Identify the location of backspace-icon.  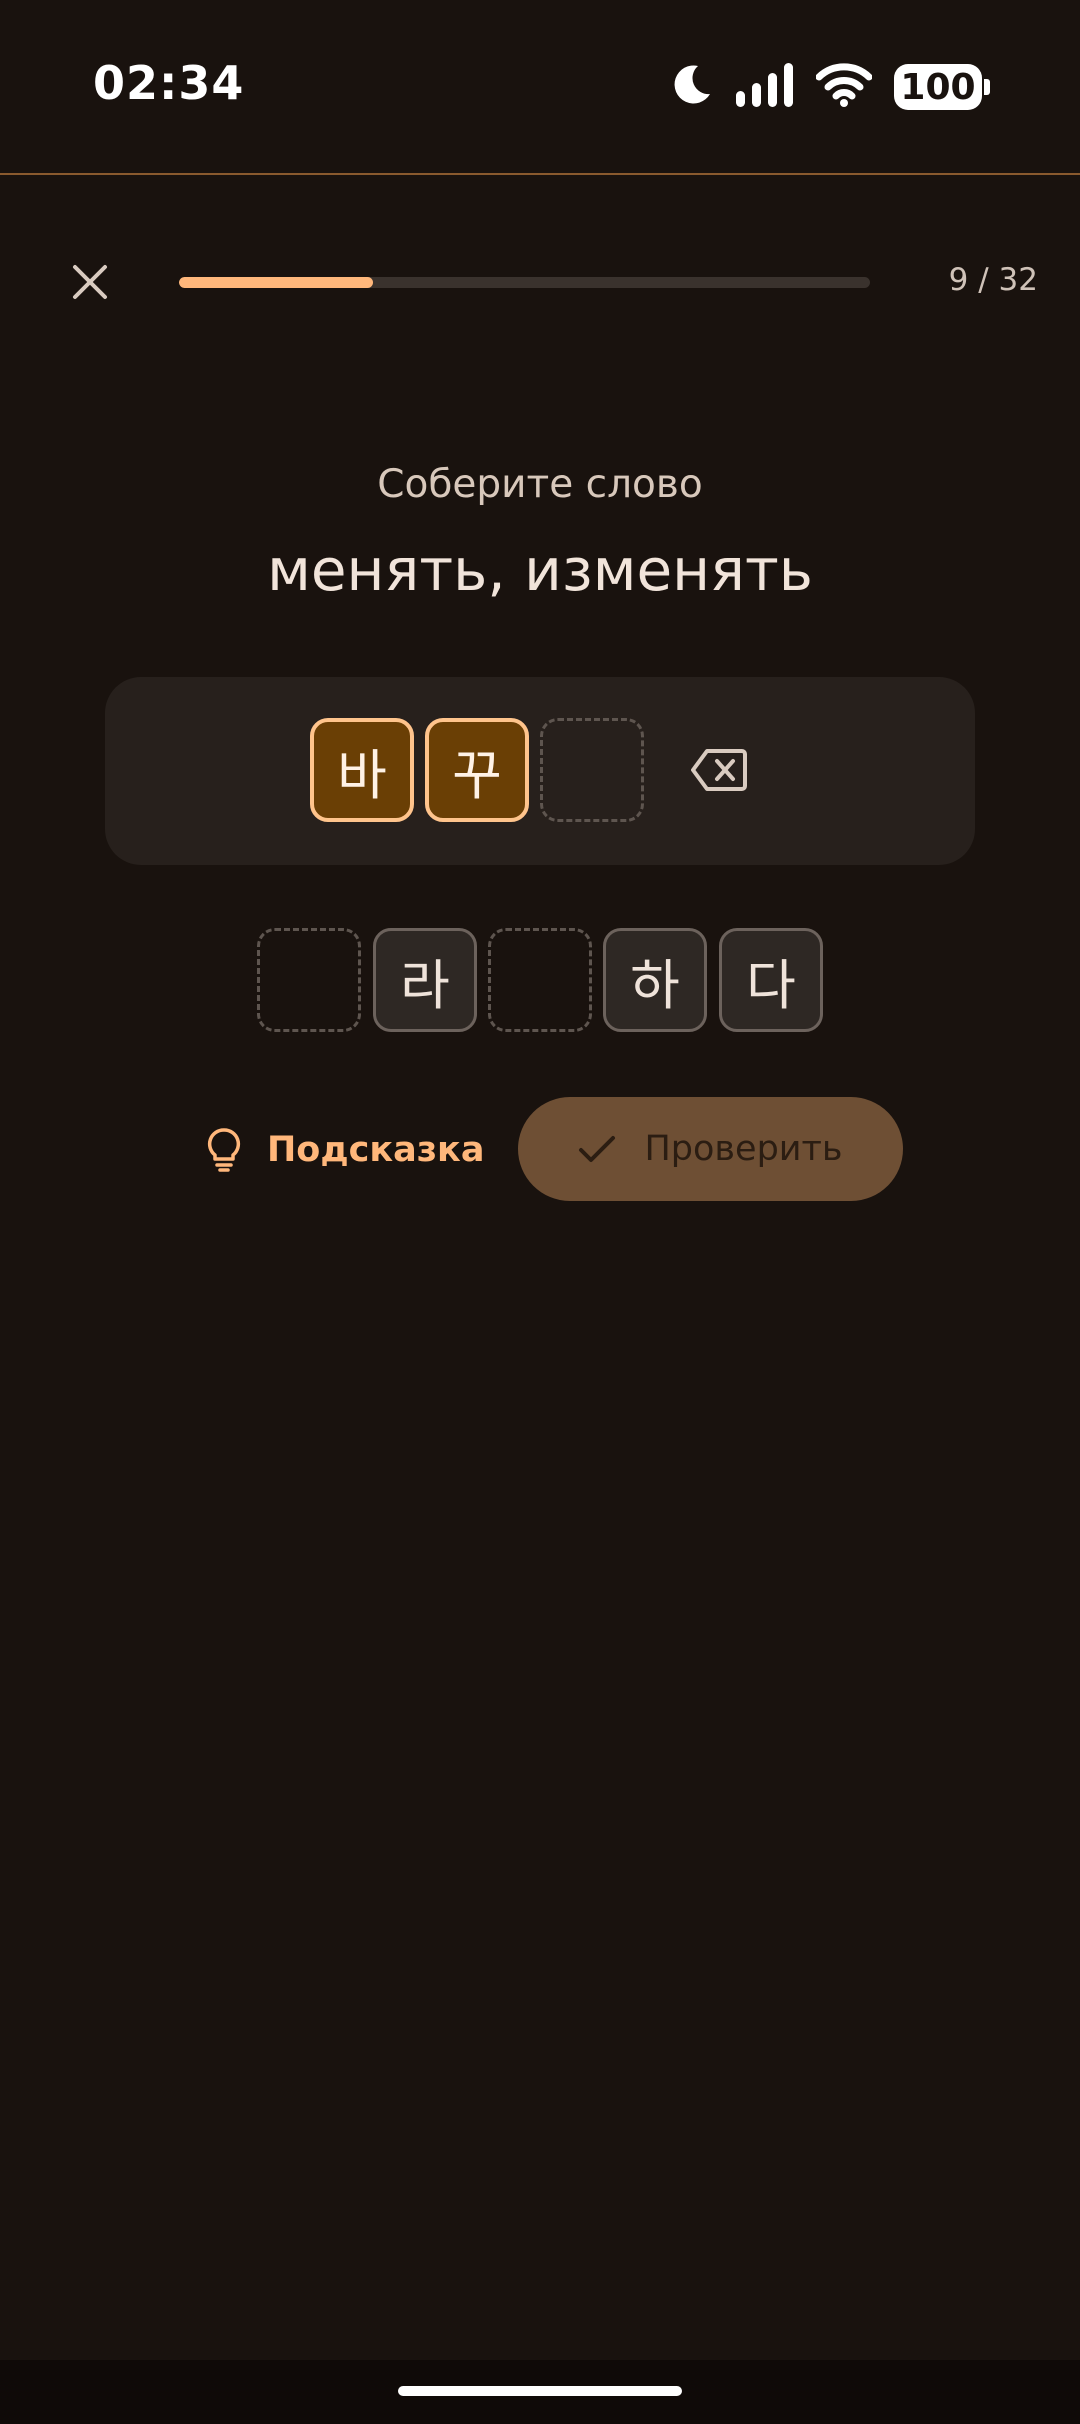
(719, 770).